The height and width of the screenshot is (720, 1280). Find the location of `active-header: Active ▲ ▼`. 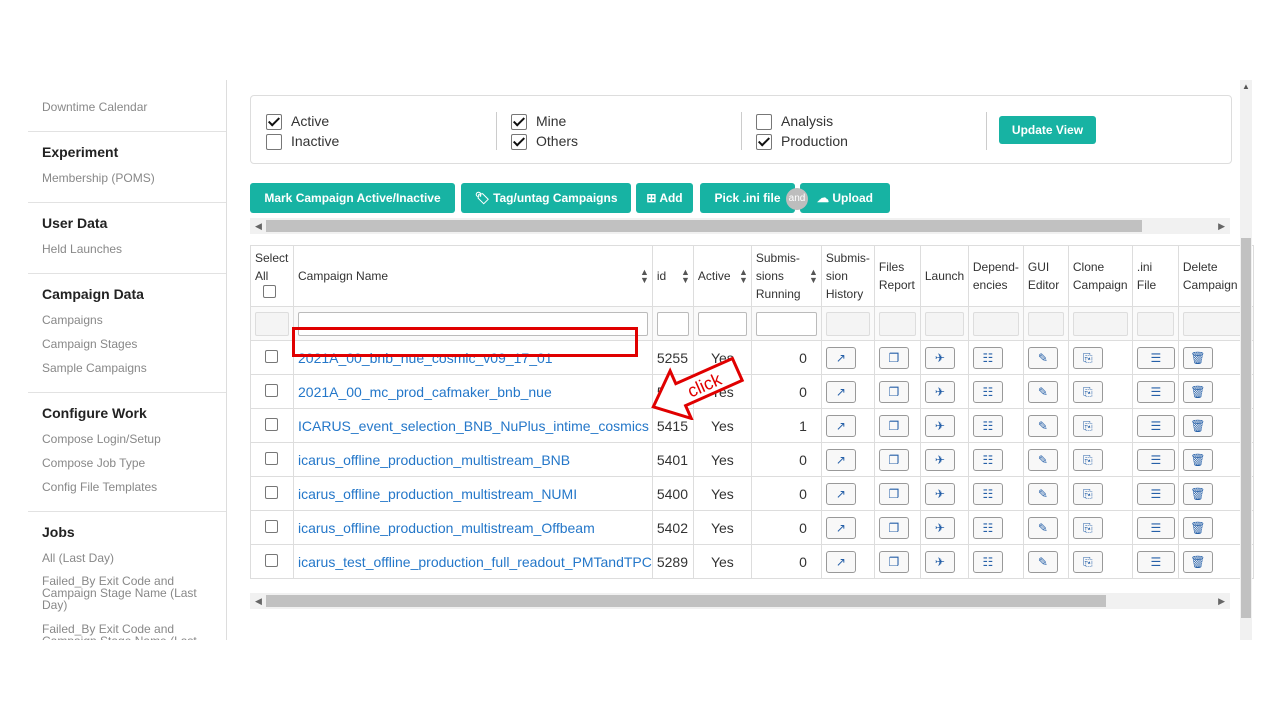

active-header: Active ▲ ▼ is located at coordinates (722, 276).